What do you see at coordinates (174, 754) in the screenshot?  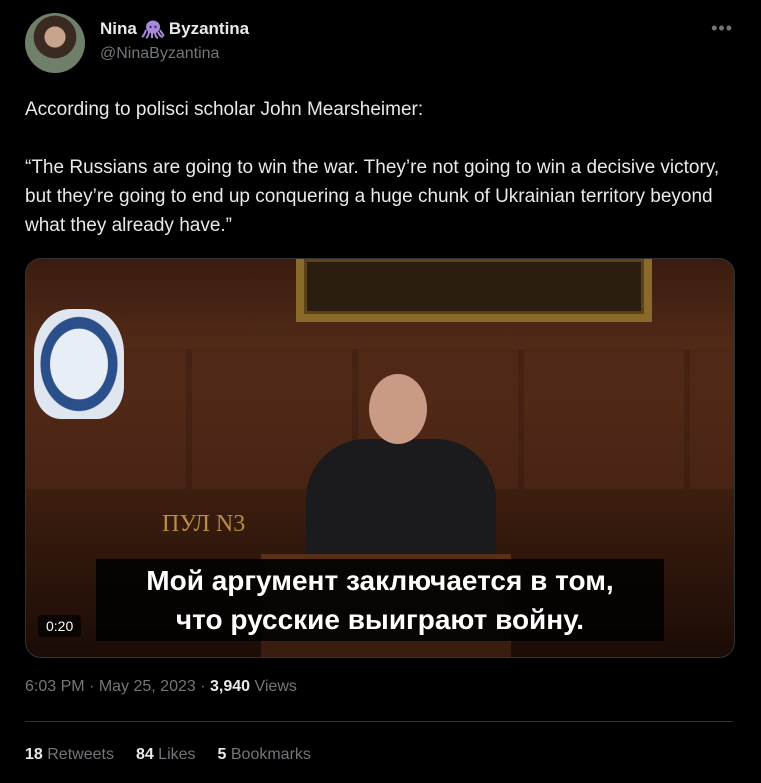 I see `likes-label: Likes` at bounding box center [174, 754].